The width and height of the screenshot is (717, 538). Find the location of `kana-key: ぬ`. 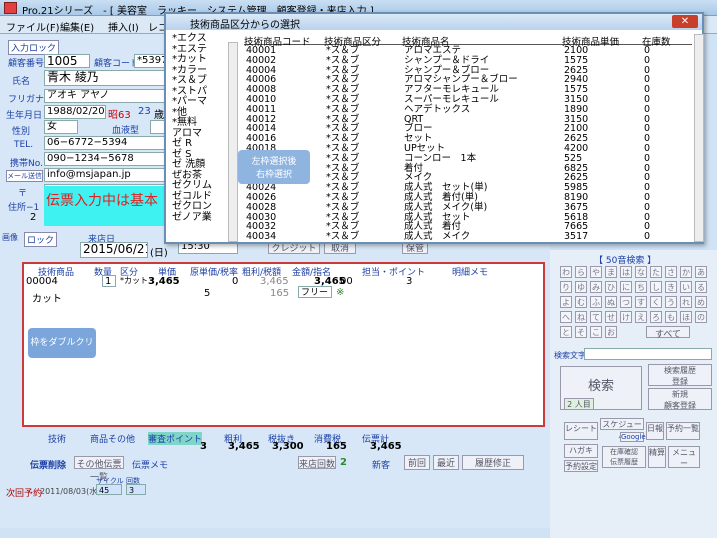

kana-key: ぬ is located at coordinates (611, 302).